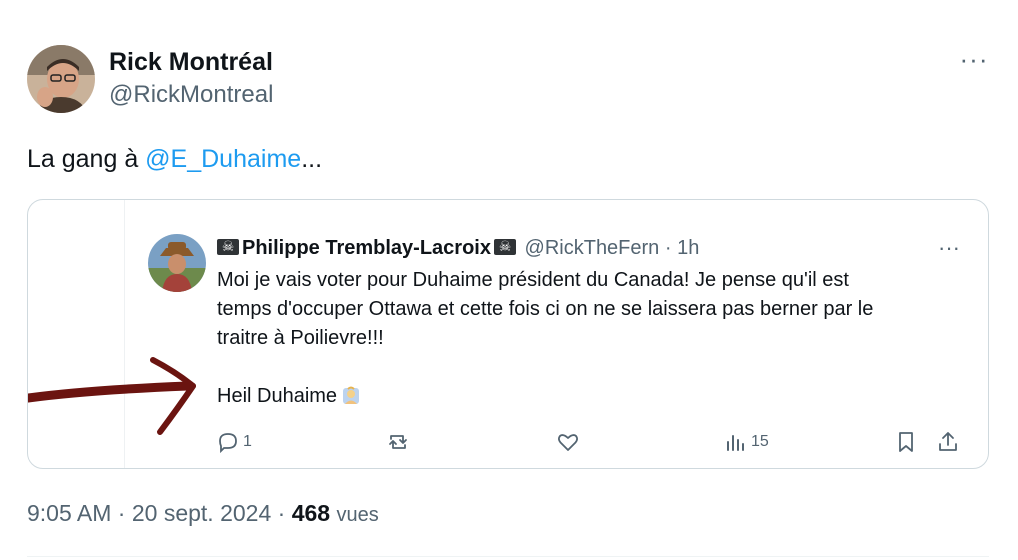 The height and width of the screenshot is (560, 1018). What do you see at coordinates (592, 248) in the screenshot?
I see `quoted-handle: @RickTheFern` at bounding box center [592, 248].